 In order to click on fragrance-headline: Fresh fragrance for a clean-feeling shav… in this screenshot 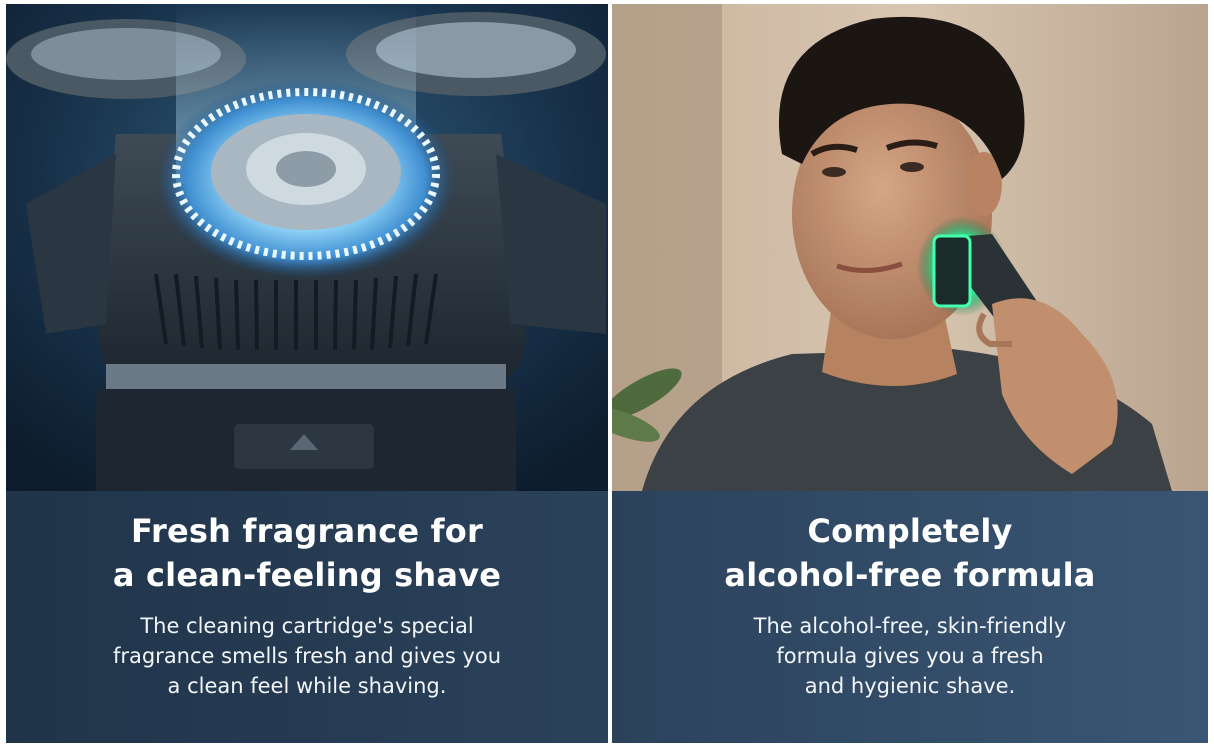, I will do `click(307, 553)`.